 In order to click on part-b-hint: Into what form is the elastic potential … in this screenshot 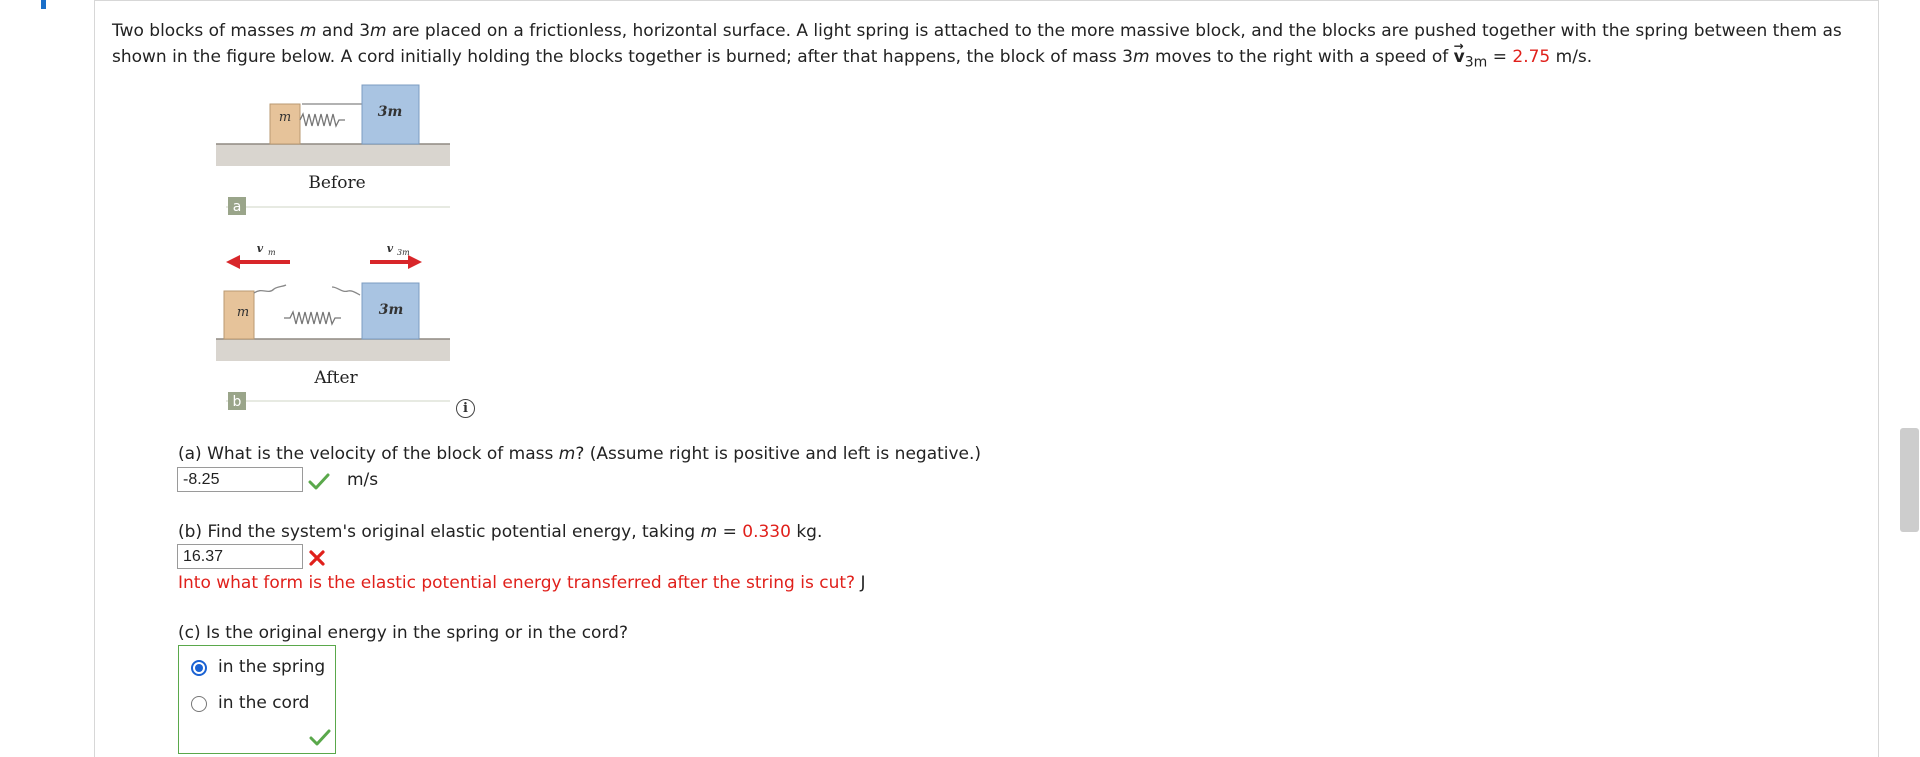, I will do `click(522, 583)`.